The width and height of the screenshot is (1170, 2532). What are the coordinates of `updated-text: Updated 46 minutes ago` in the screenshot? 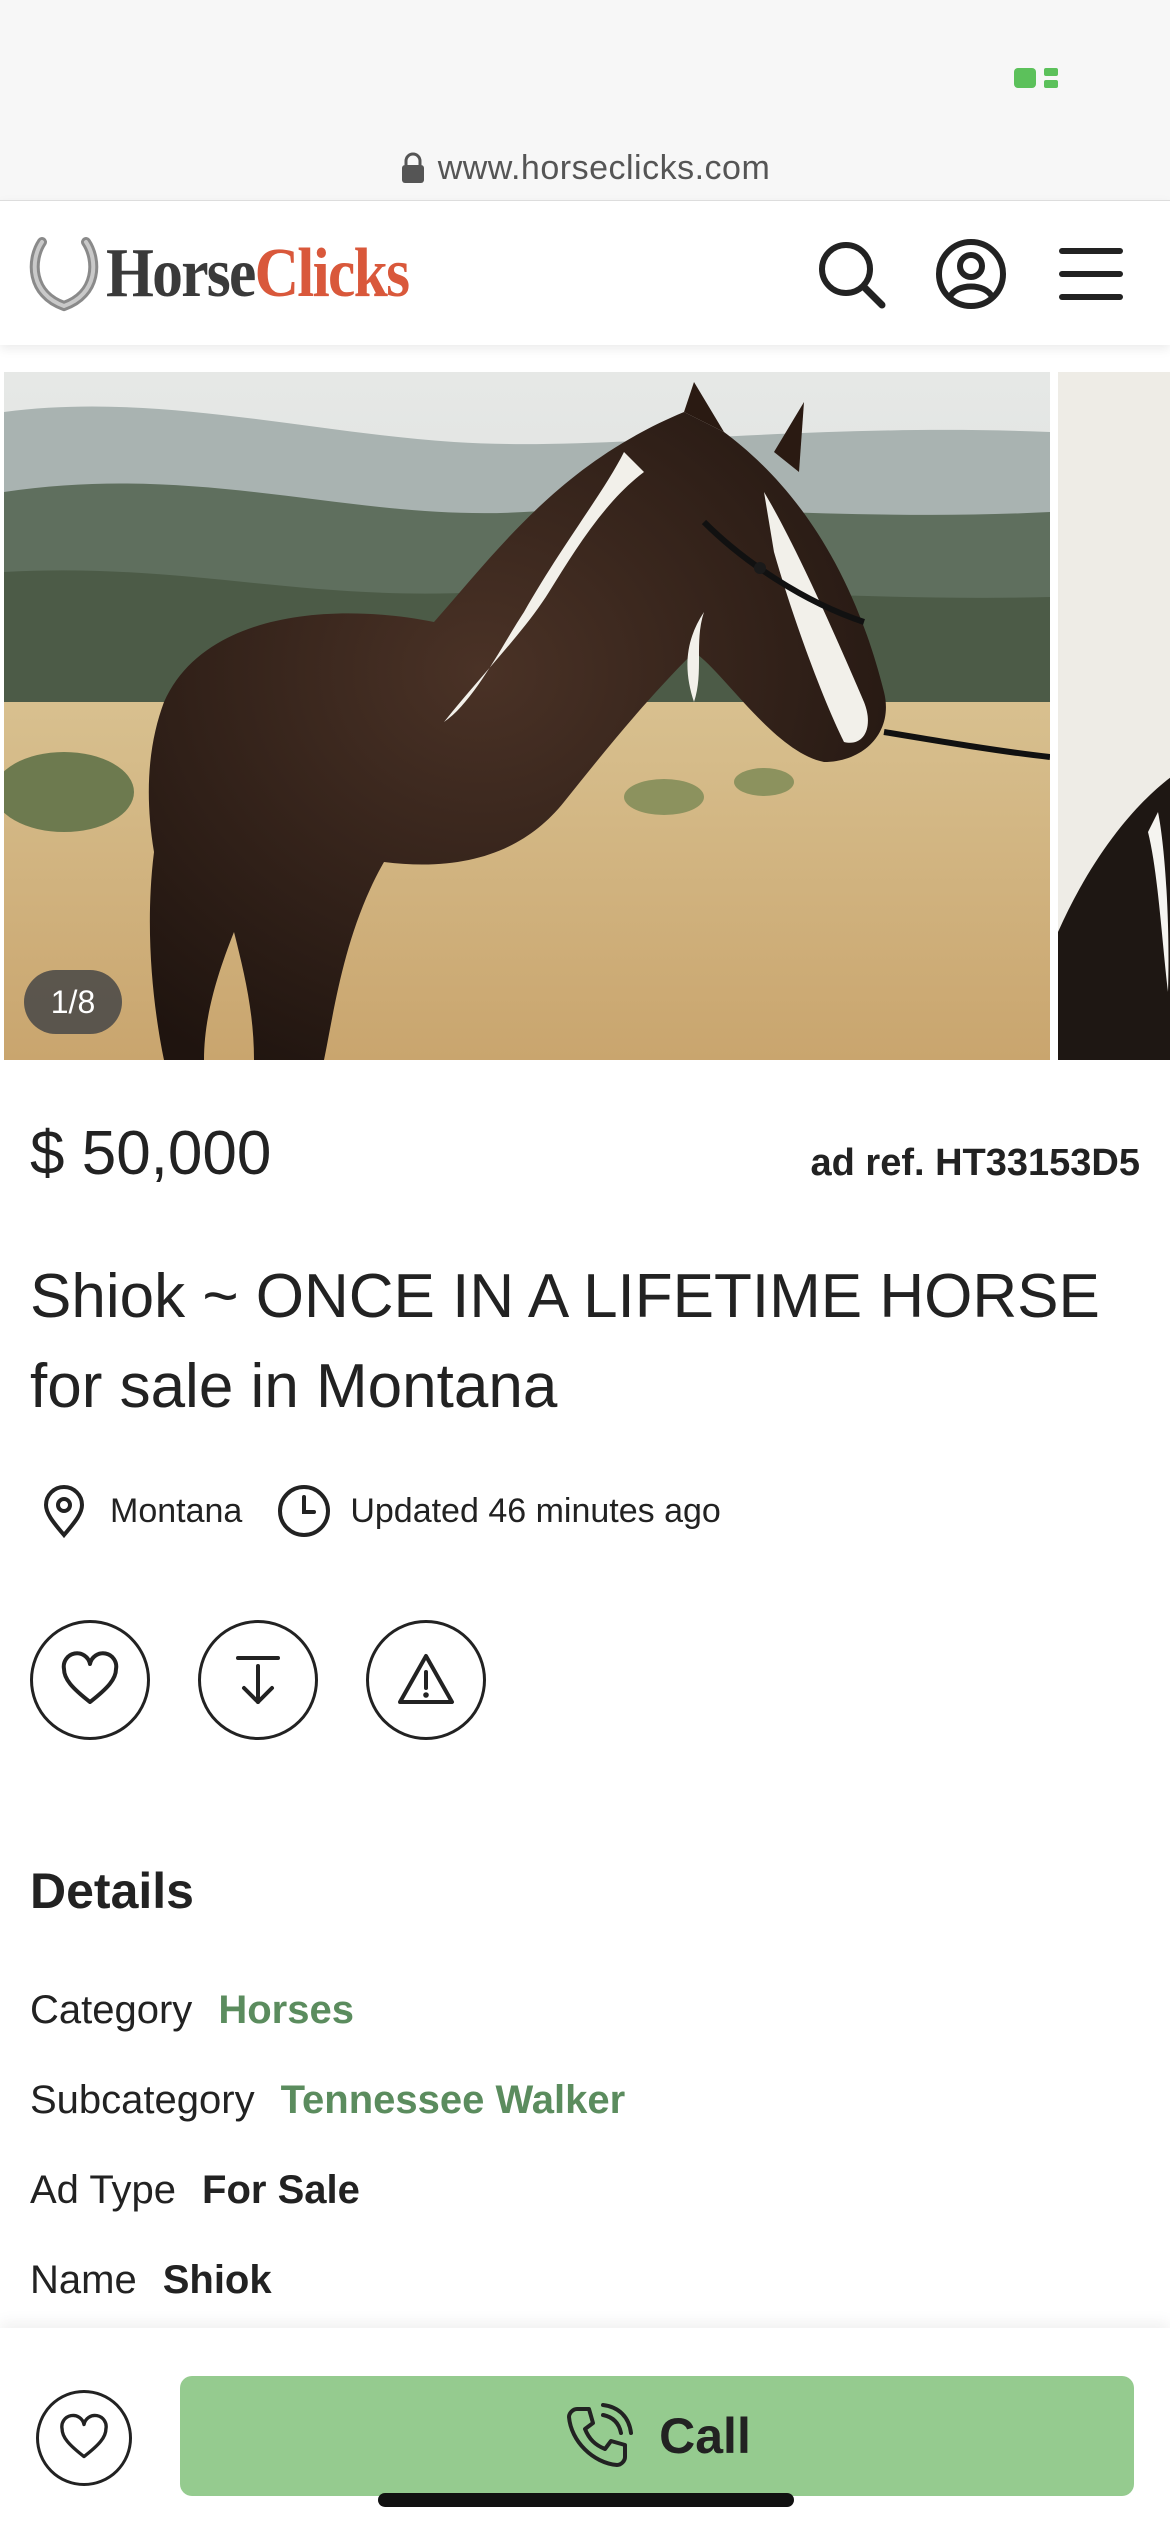 It's located at (535, 1510).